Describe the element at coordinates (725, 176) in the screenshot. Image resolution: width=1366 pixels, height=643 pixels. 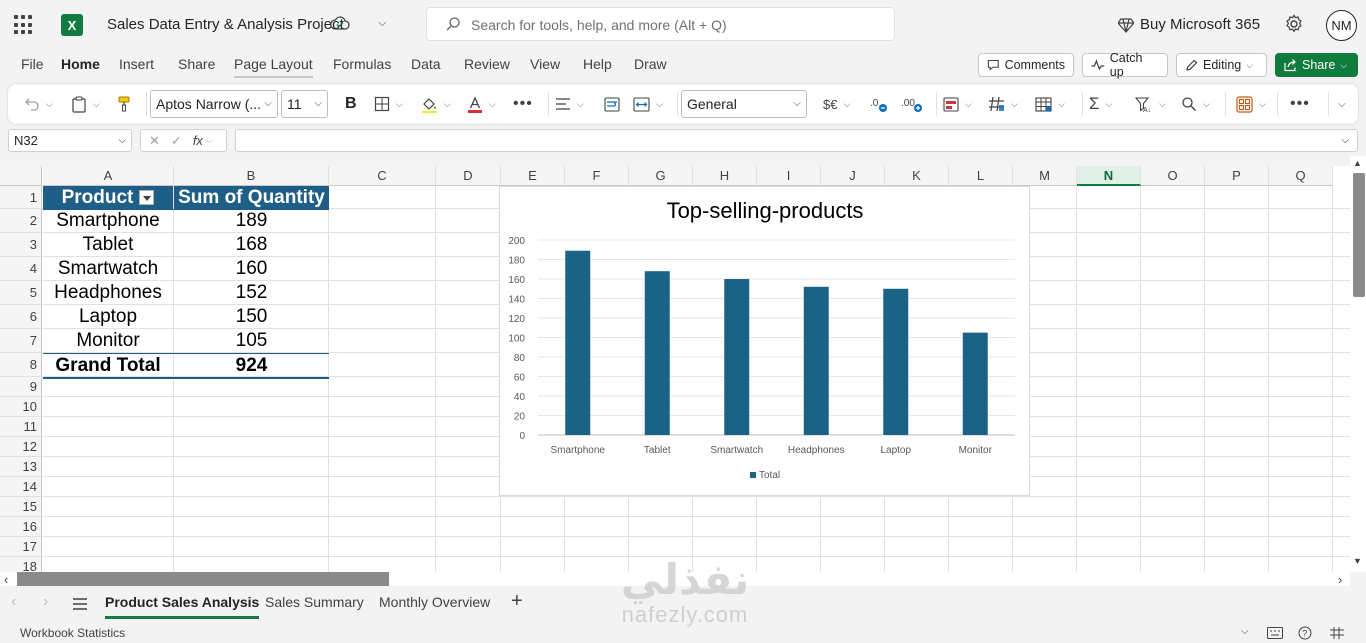
I see `column-header-h: H` at that location.